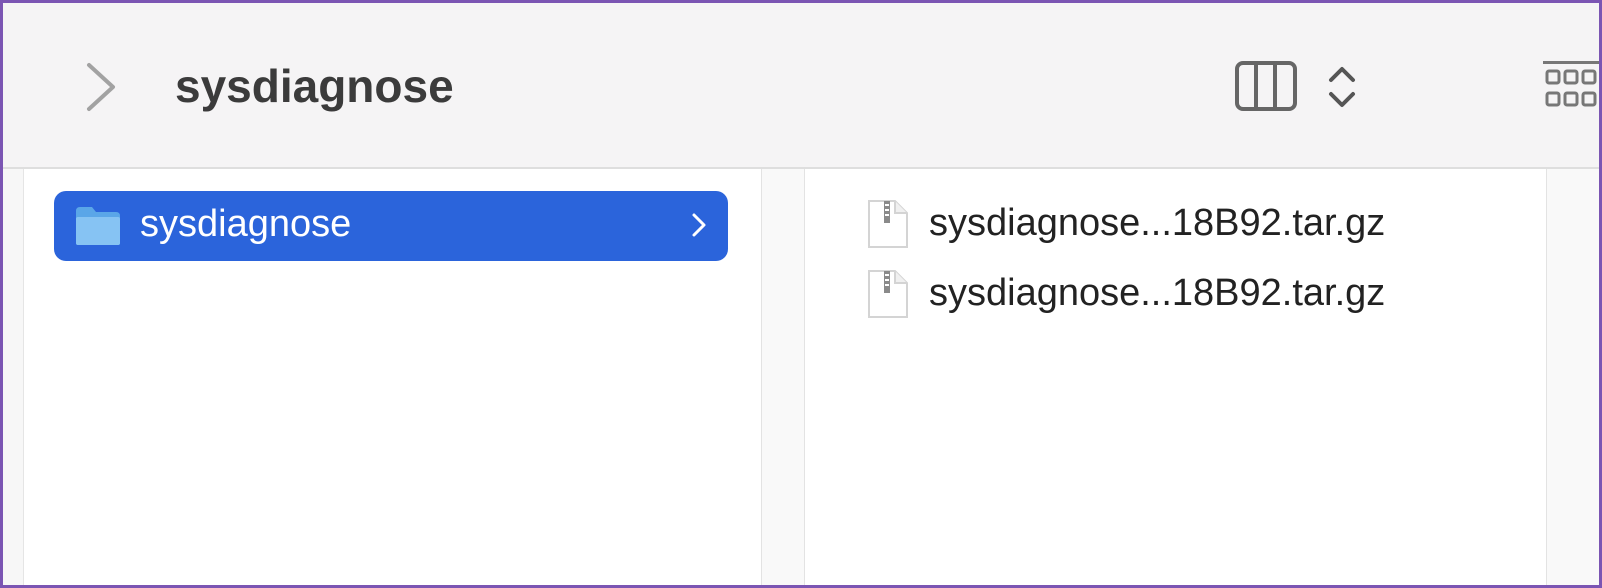 The image size is (1602, 588). Describe the element at coordinates (246, 224) in the screenshot. I see `column-item-label: sysdiagnose` at that location.